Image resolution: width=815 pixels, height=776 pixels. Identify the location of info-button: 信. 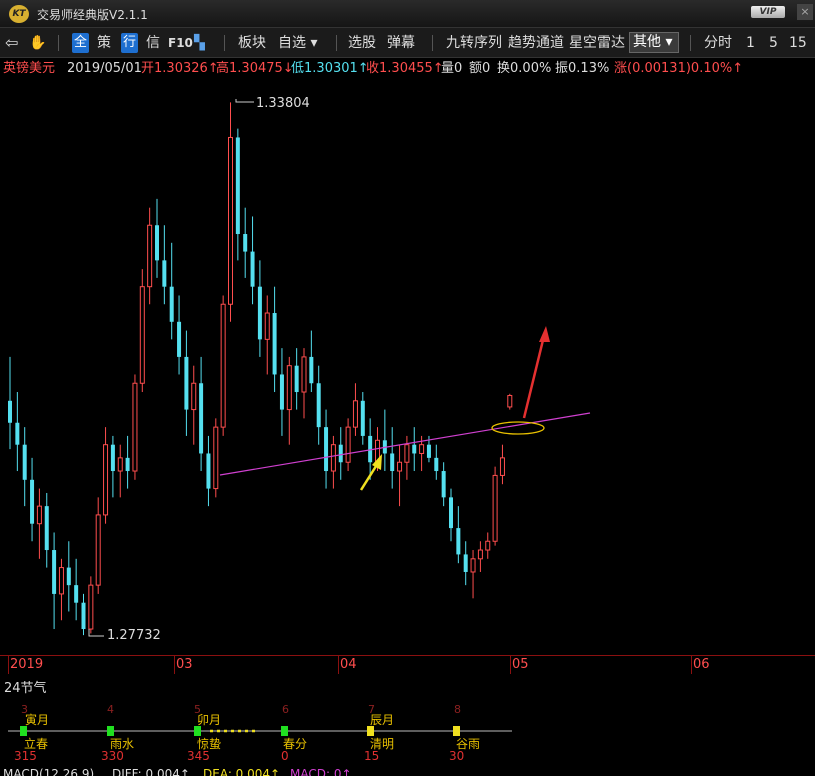
(153, 43).